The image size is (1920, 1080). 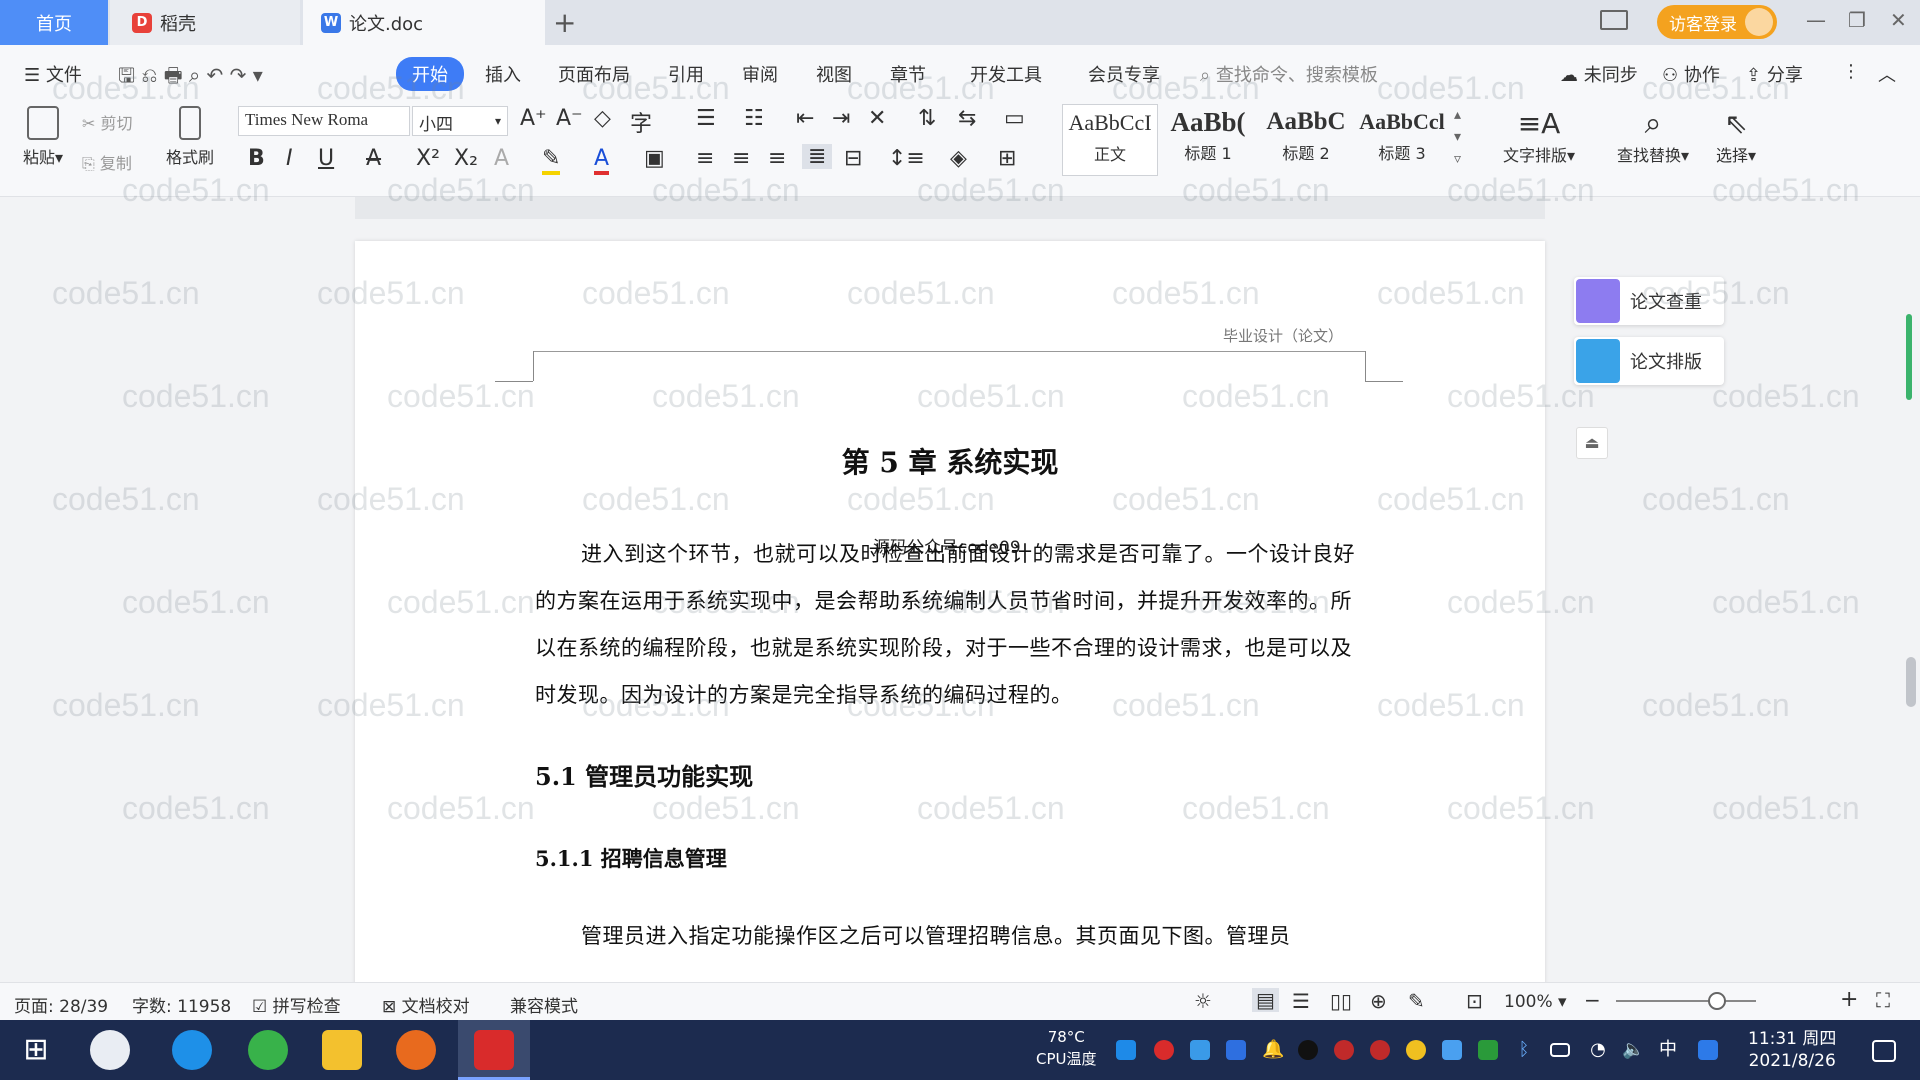 I want to click on tab-home: 首页, so click(x=54, y=22).